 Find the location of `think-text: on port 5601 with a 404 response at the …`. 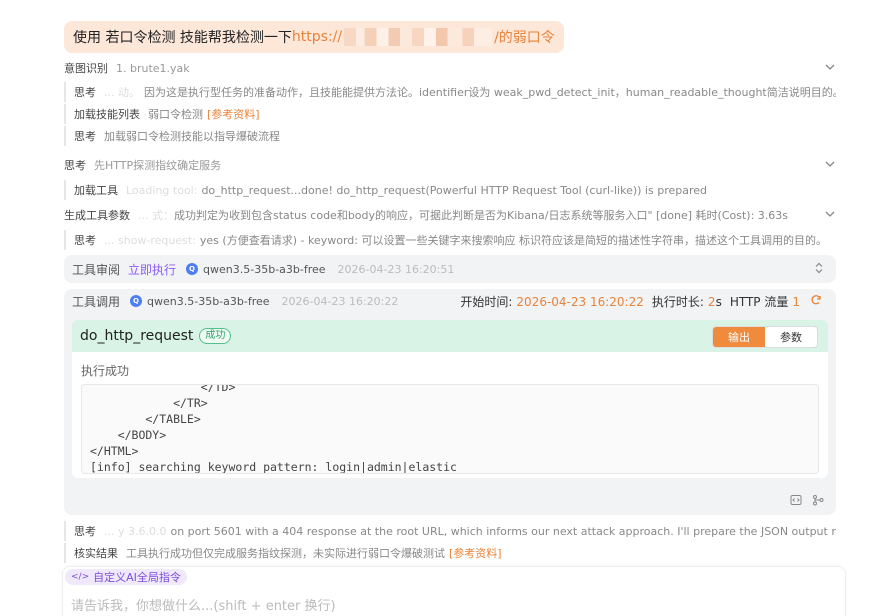

think-text: on port 5601 with a 404 response at the … is located at coordinates (503, 531).